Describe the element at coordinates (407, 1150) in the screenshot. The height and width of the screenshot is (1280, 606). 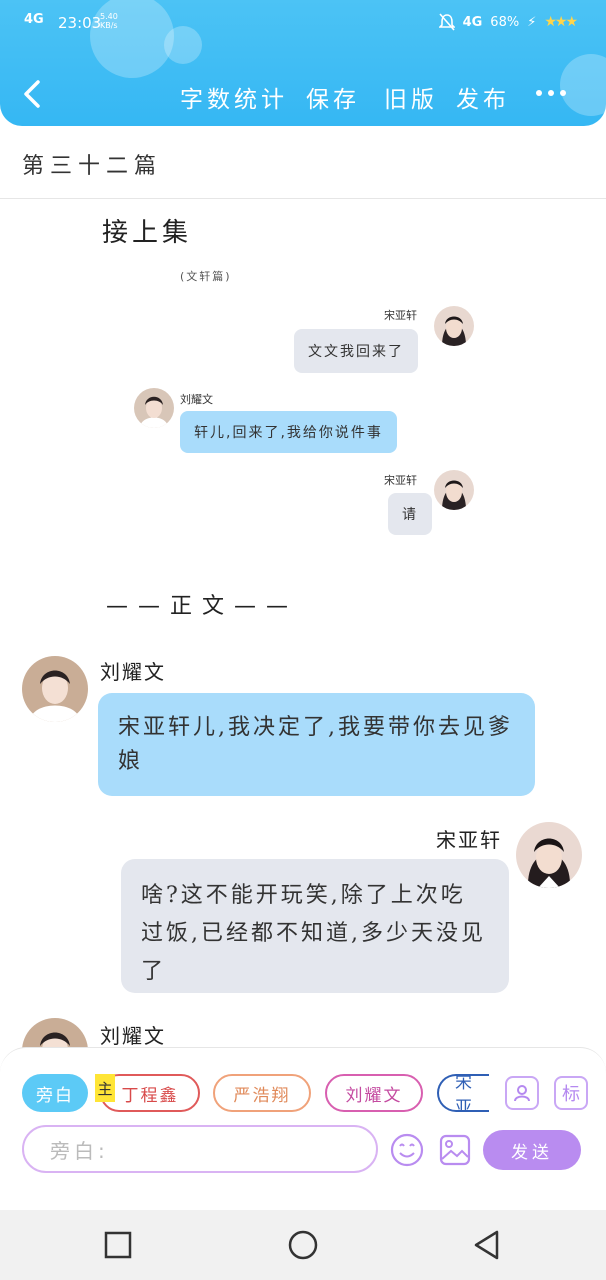
I see `emoji-icon` at that location.